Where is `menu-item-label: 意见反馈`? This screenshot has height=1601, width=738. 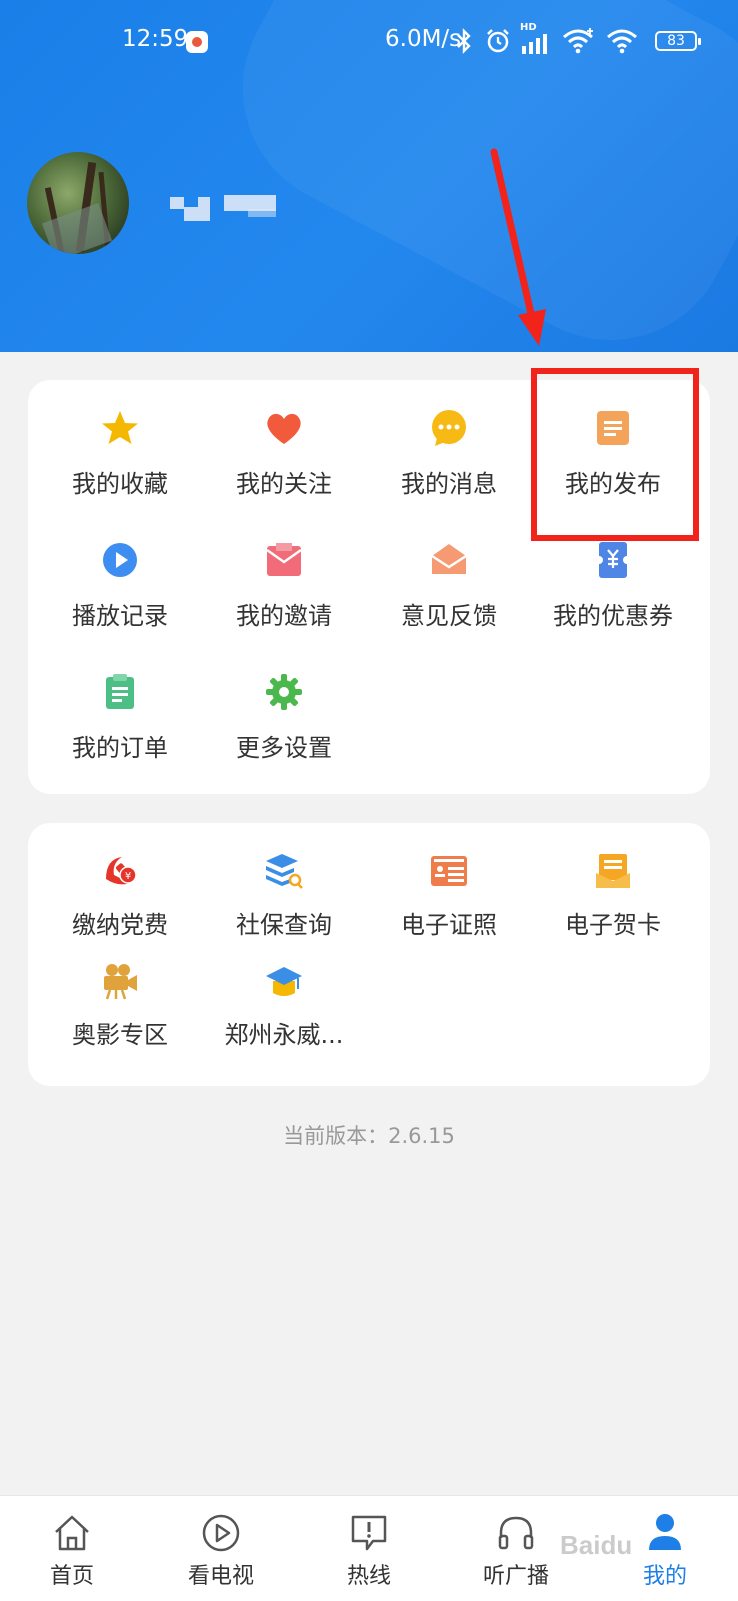 menu-item-label: 意见反馈 is located at coordinates (449, 616).